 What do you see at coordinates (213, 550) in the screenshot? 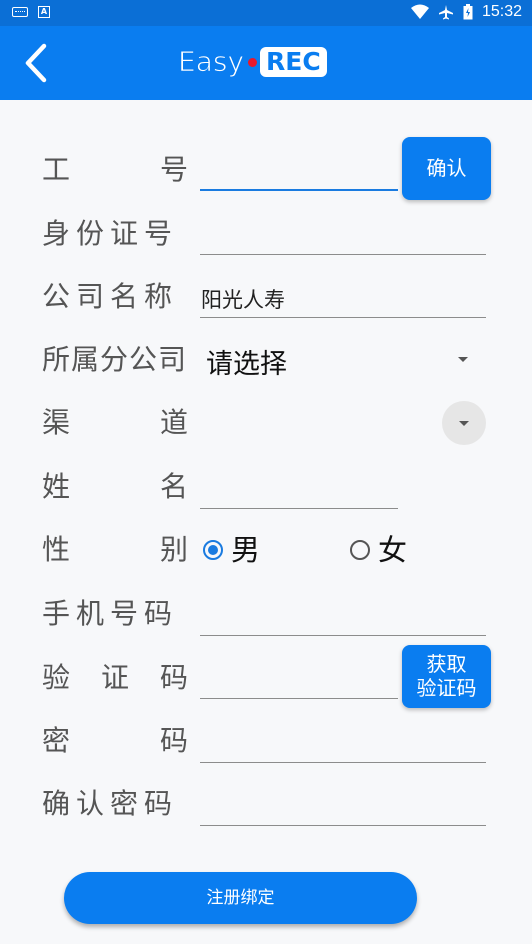
I see `gender-male-radio` at bounding box center [213, 550].